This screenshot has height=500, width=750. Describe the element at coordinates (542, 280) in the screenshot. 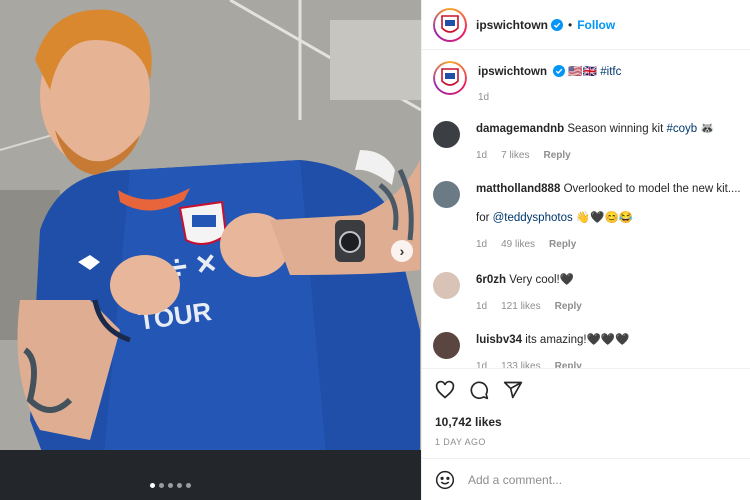

I see `comment-text: Very cool!🖤` at that location.